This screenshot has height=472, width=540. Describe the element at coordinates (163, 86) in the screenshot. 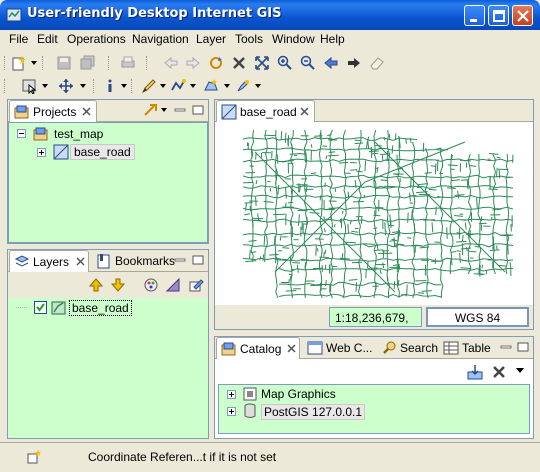

I see `edit-dropdown-arrow` at that location.